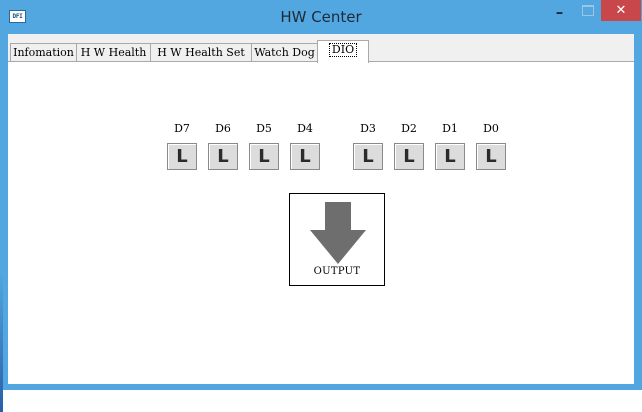 The width and height of the screenshot is (642, 412). What do you see at coordinates (491, 156) in the screenshot?
I see `bit-button-d0: L` at bounding box center [491, 156].